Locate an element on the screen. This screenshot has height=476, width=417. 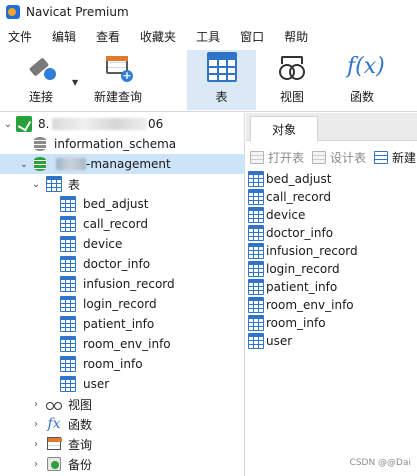
tree-table-item: user is located at coordinates (122, 384).